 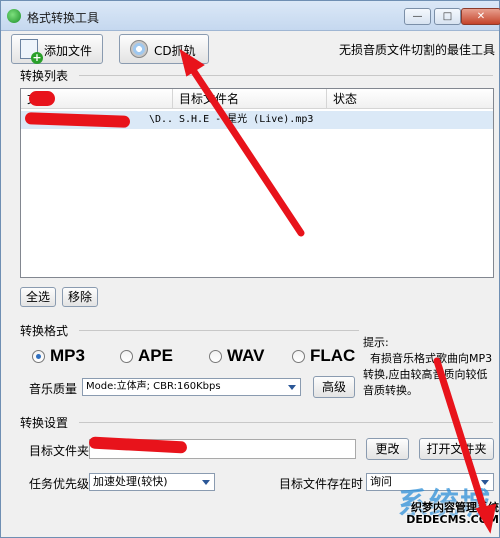 What do you see at coordinates (153, 386) in the screenshot?
I see `quality-value: Mode:立体声; CBR:160Kbps` at bounding box center [153, 386].